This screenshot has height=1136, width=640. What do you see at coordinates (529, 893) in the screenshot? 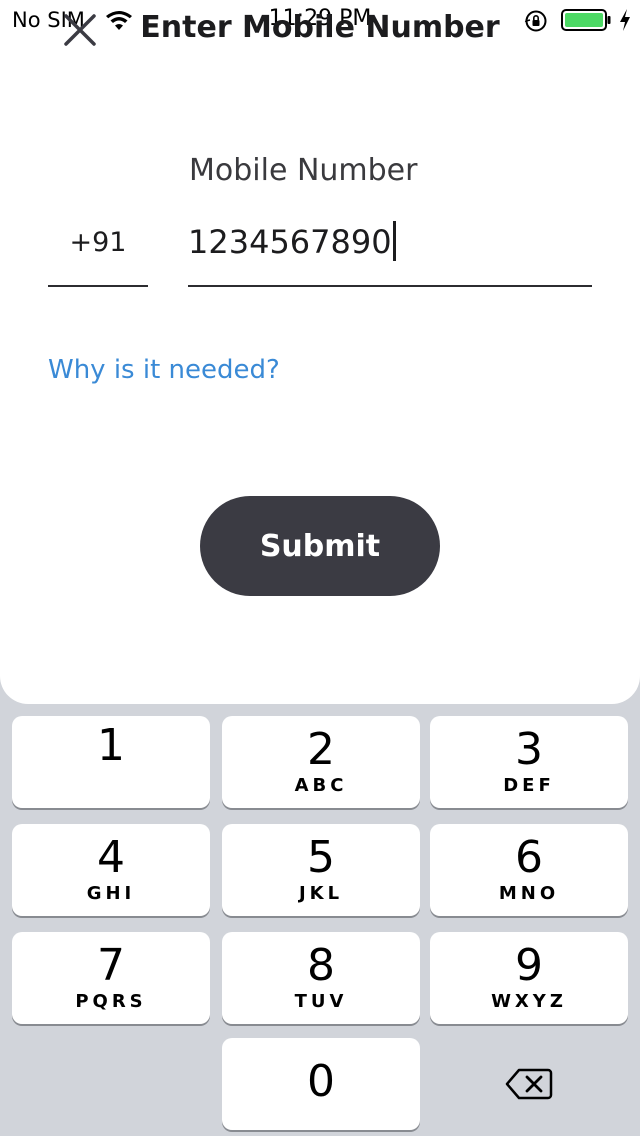
I see `key-letters: MNO` at bounding box center [529, 893].